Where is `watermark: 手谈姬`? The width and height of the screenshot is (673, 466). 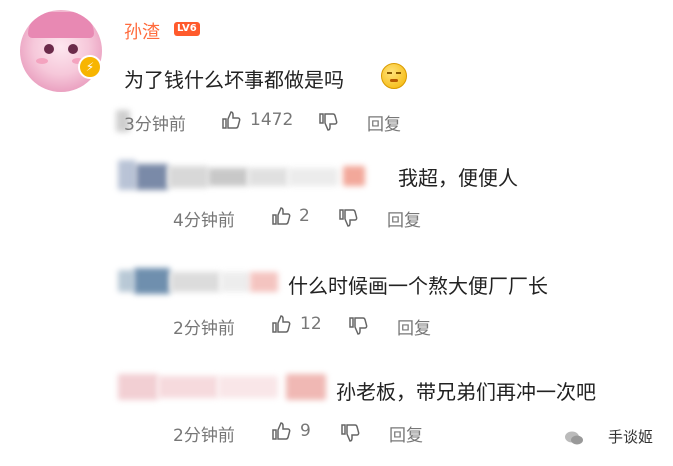 watermark: 手谈姬 is located at coordinates (630, 437).